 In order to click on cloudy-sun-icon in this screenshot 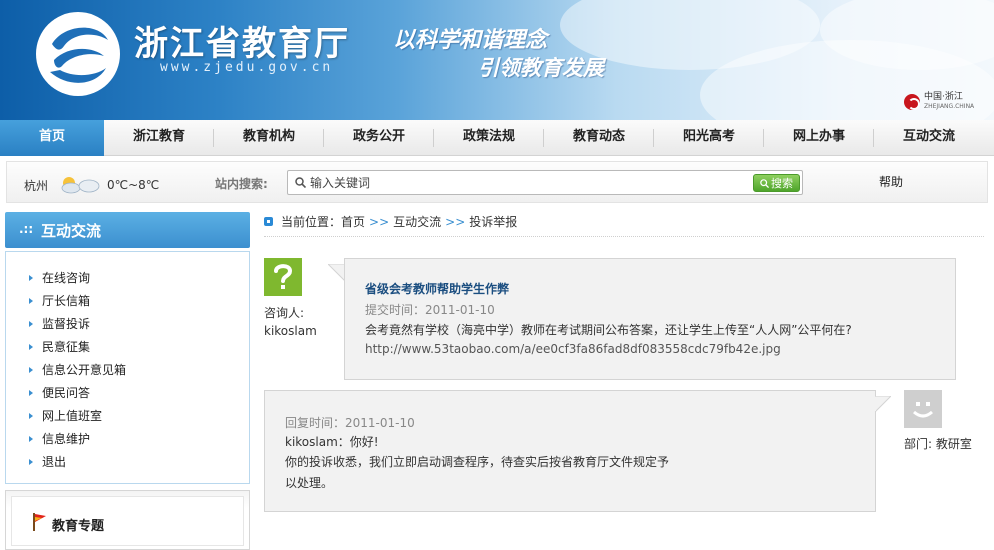, I will do `click(80, 185)`.